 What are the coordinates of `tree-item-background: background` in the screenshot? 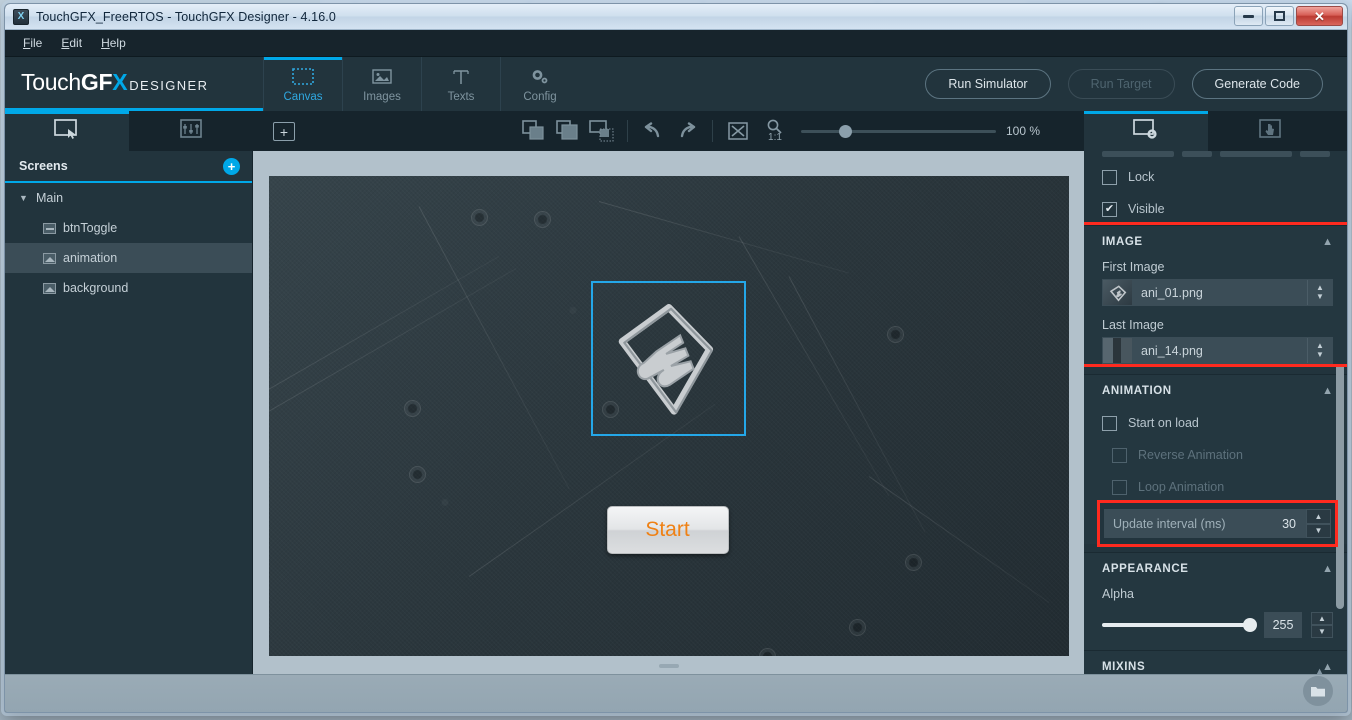 It's located at (128, 288).